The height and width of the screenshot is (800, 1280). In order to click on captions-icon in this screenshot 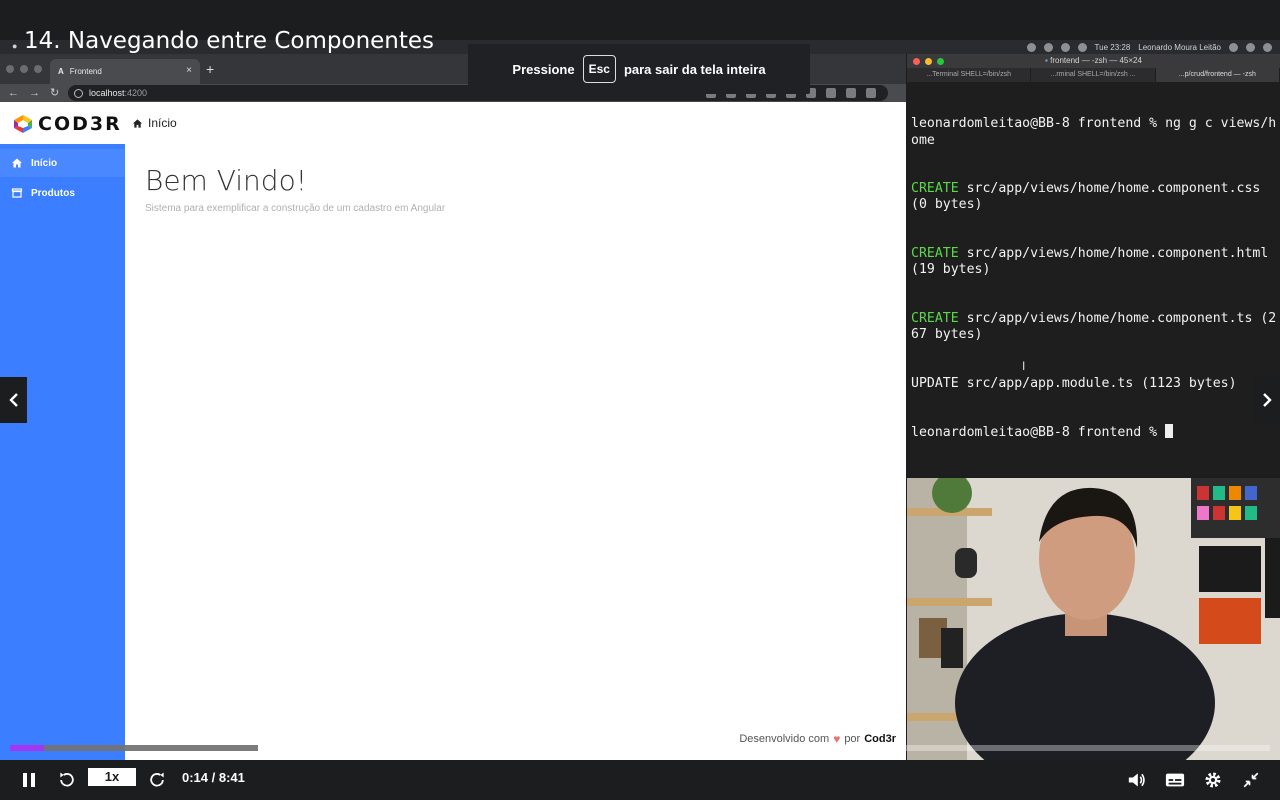, I will do `click(1175, 780)`.